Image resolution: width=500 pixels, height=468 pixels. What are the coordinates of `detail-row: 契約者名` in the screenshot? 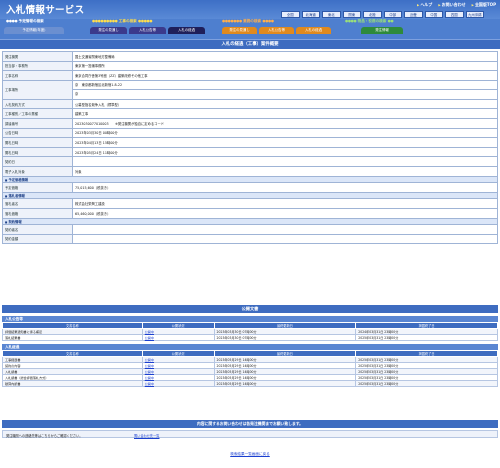 It's located at (250, 229).